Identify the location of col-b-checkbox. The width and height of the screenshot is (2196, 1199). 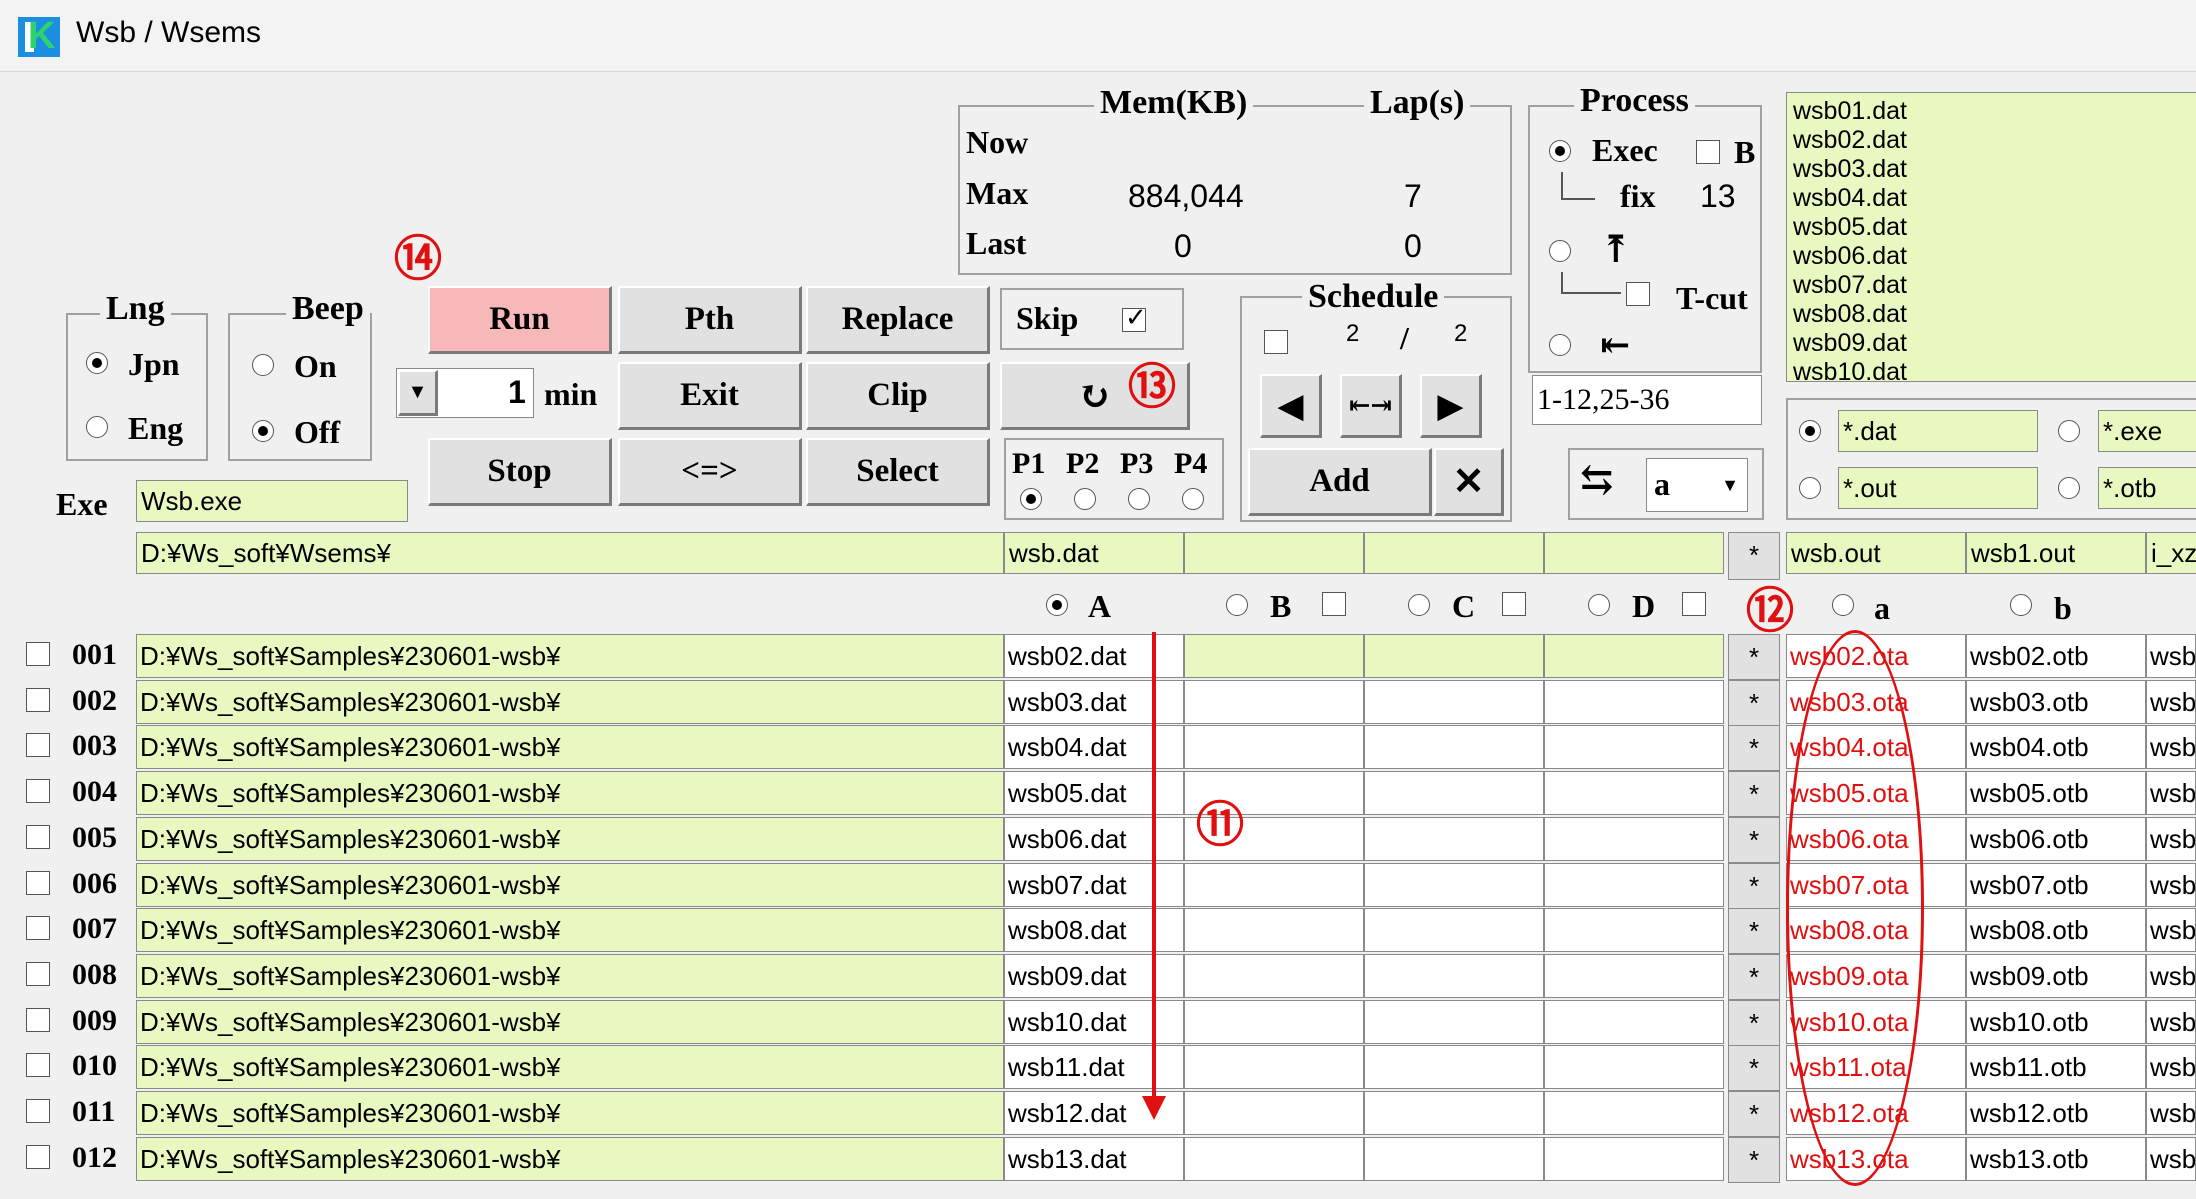
(1334, 604).